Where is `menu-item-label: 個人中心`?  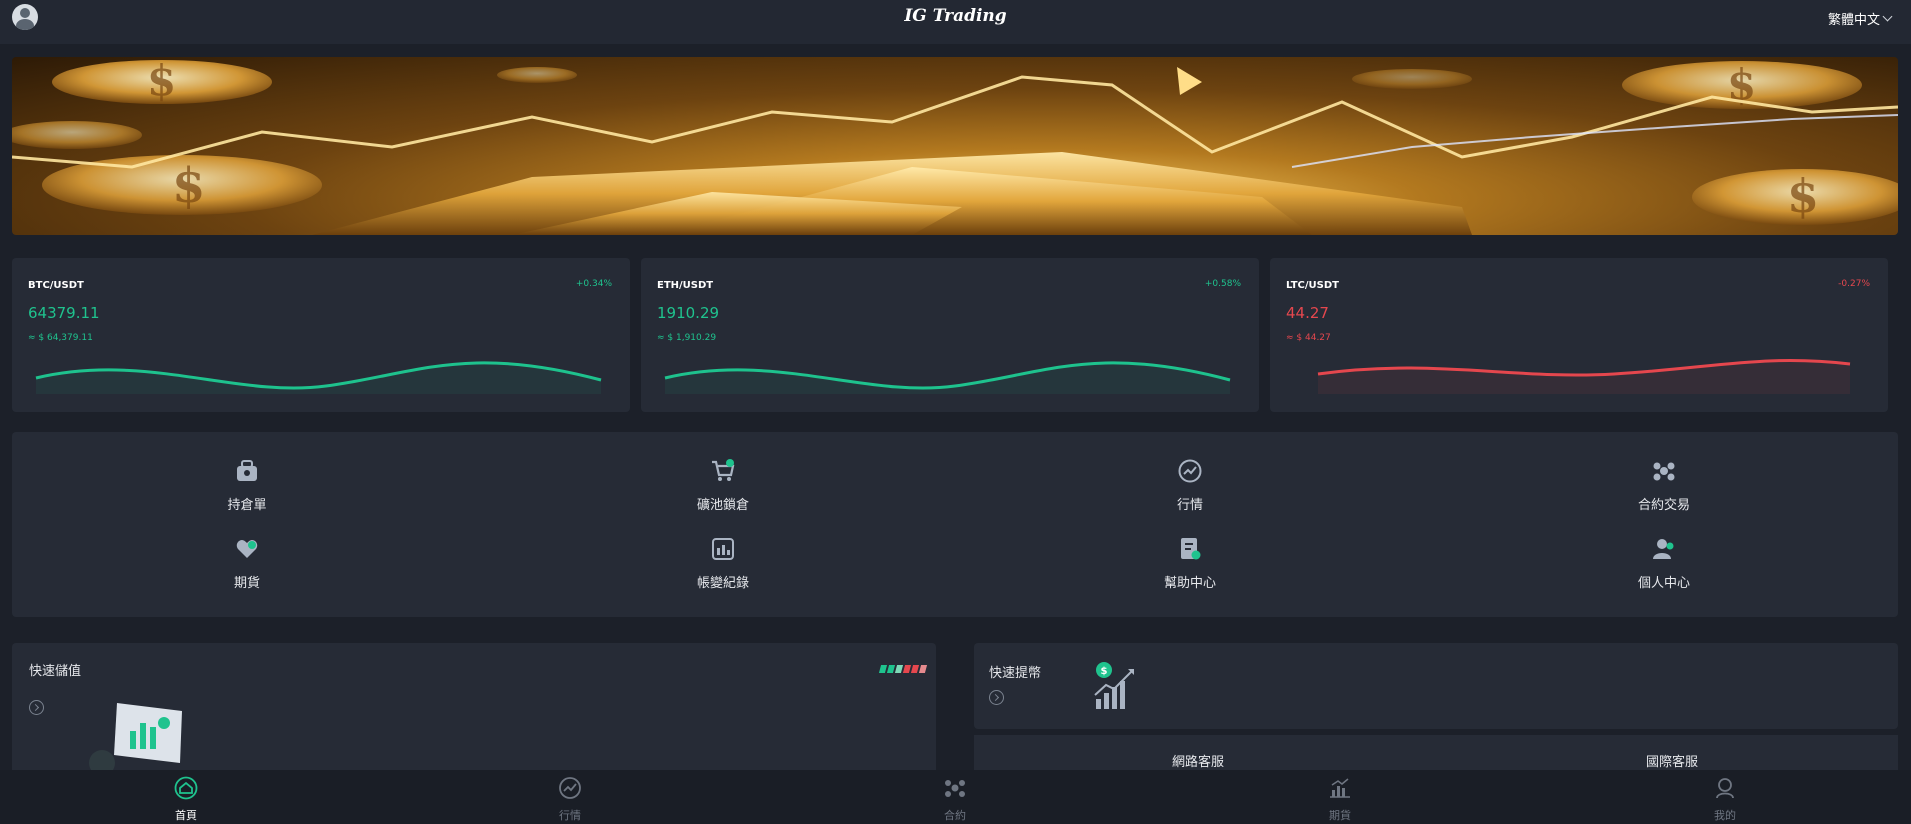
menu-item-label: 個人中心 is located at coordinates (1663, 583).